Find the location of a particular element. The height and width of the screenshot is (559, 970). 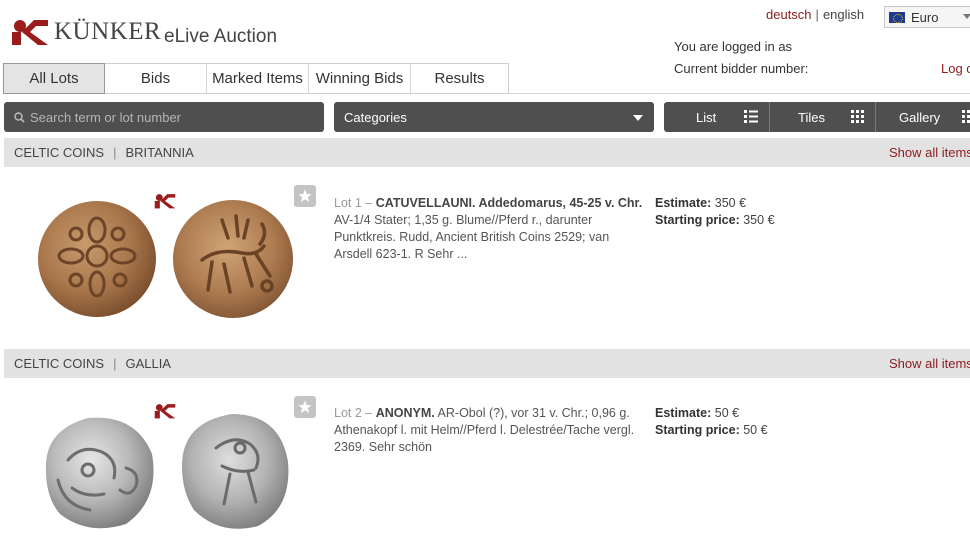

view-list-label: List is located at coordinates (706, 117).